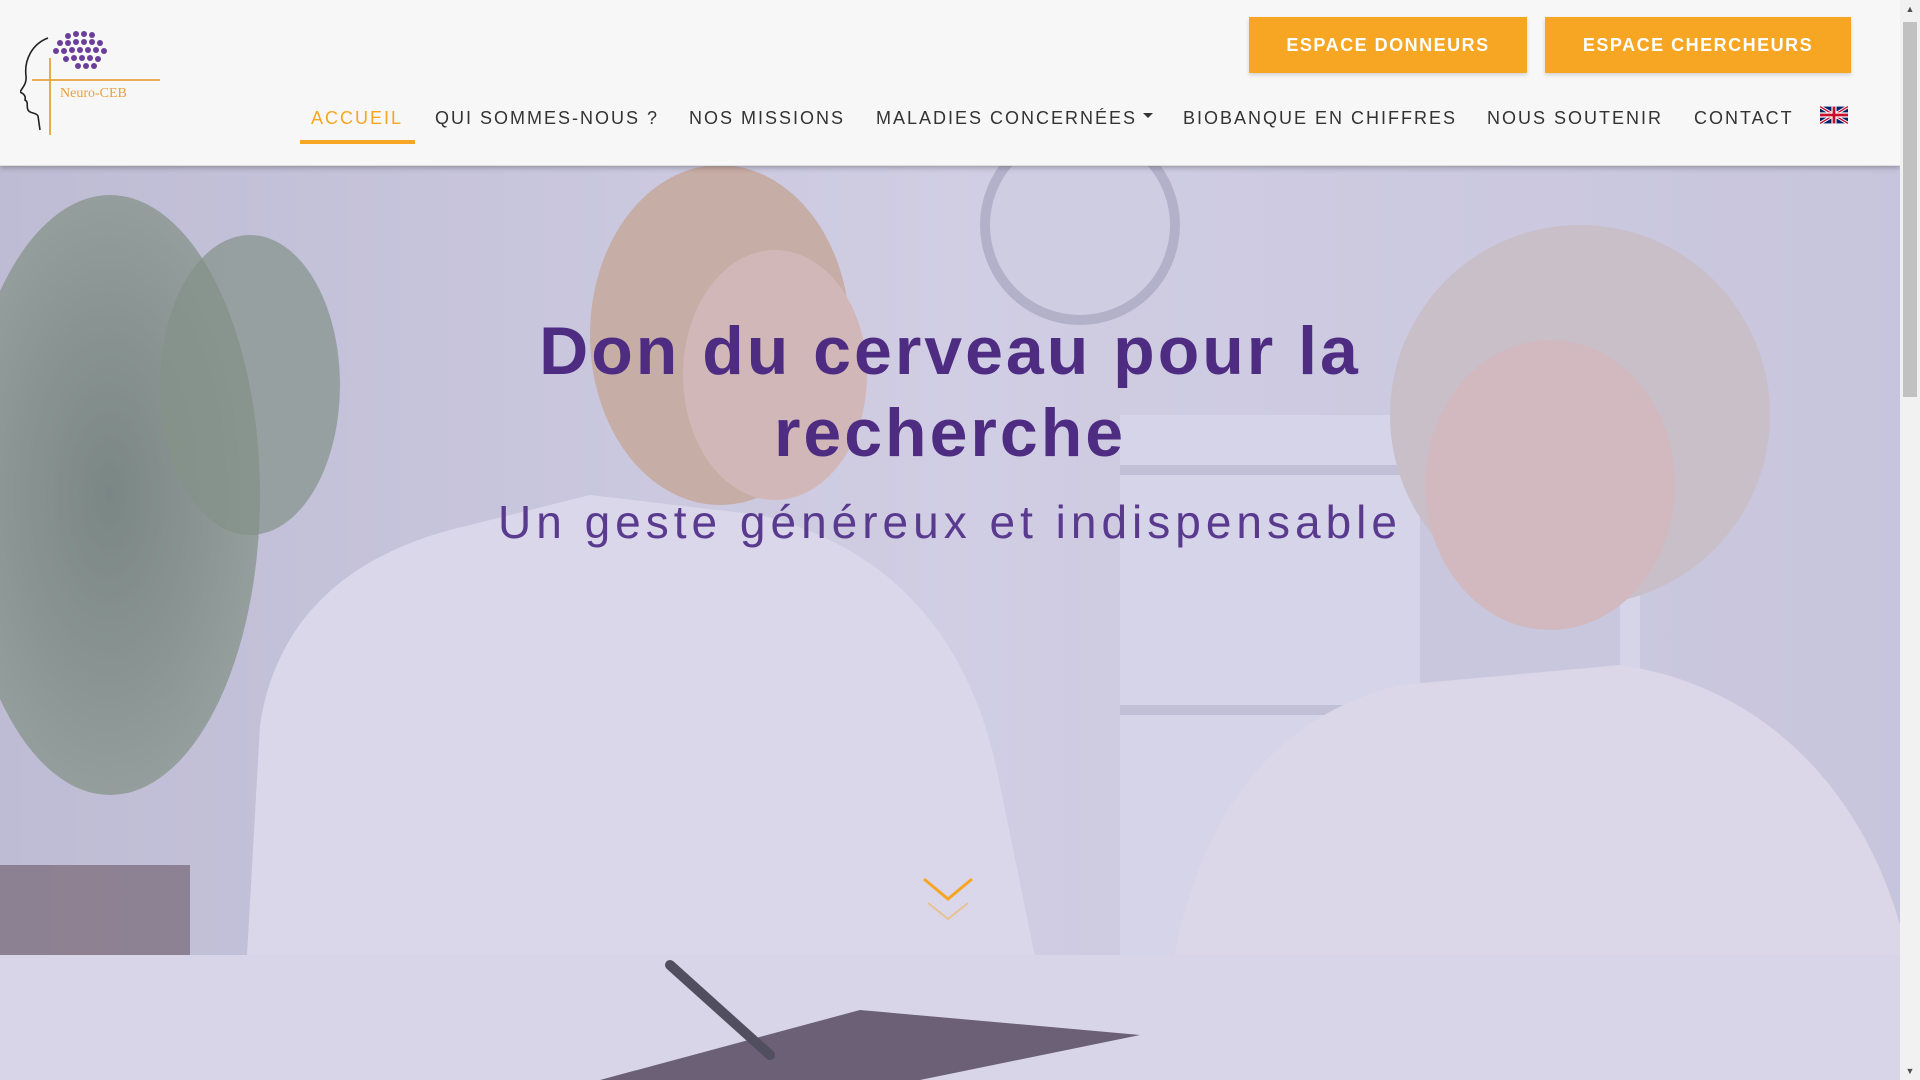 This screenshot has width=1920, height=1080. I want to click on uk-flag-icon, so click(1834, 115).